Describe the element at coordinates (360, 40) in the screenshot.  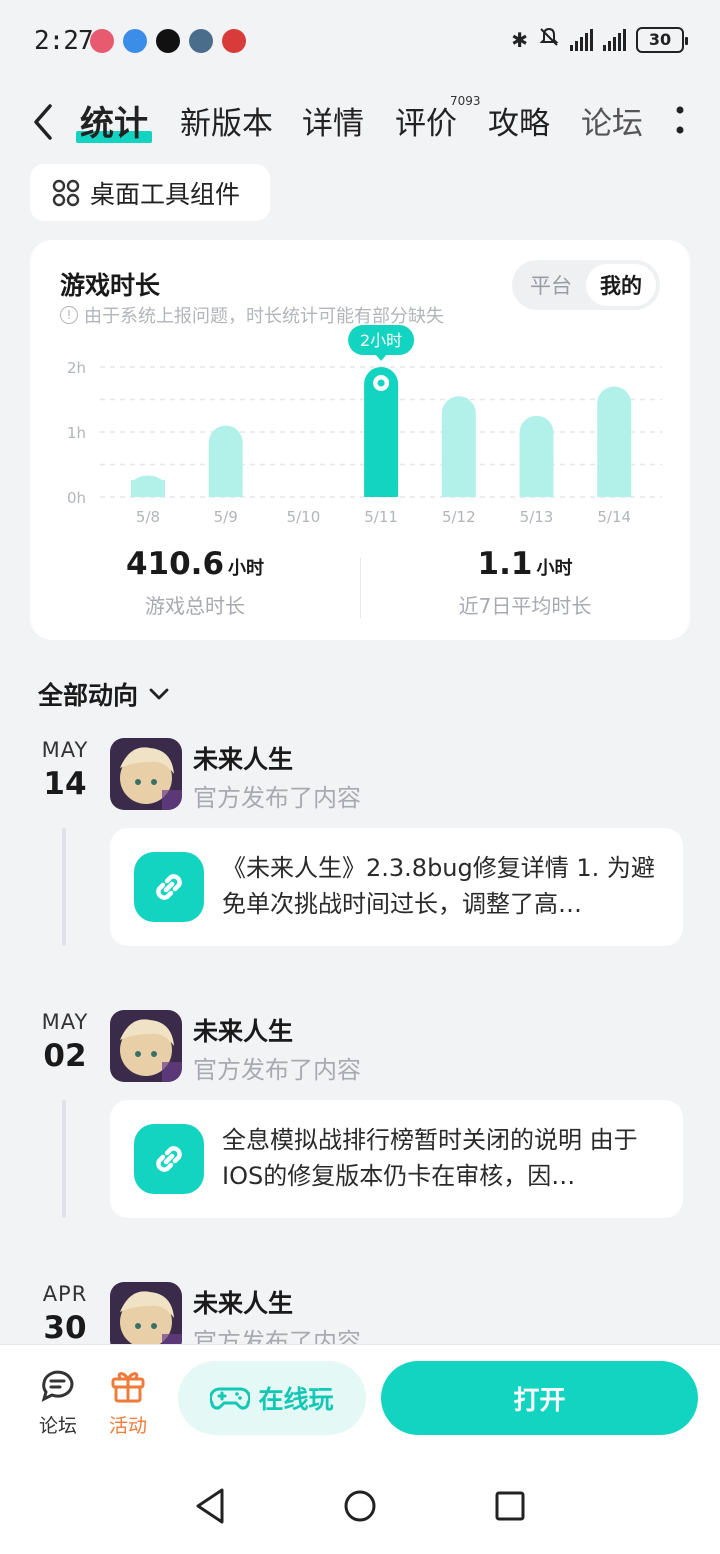
I see `status-bar: 2:27 ✱ 30` at that location.